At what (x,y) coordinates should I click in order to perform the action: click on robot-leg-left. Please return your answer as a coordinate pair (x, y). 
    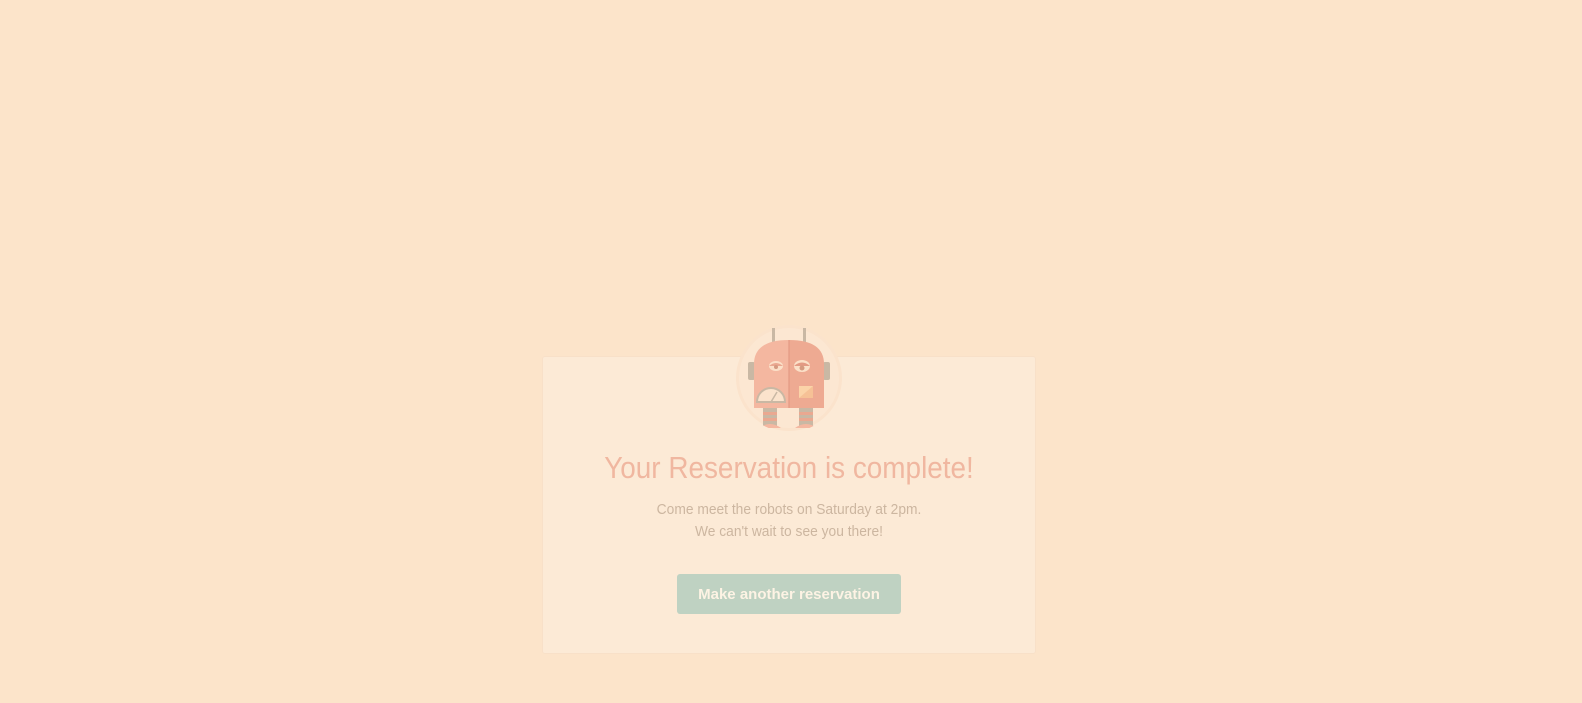
    Looking at the image, I should click on (770, 417).